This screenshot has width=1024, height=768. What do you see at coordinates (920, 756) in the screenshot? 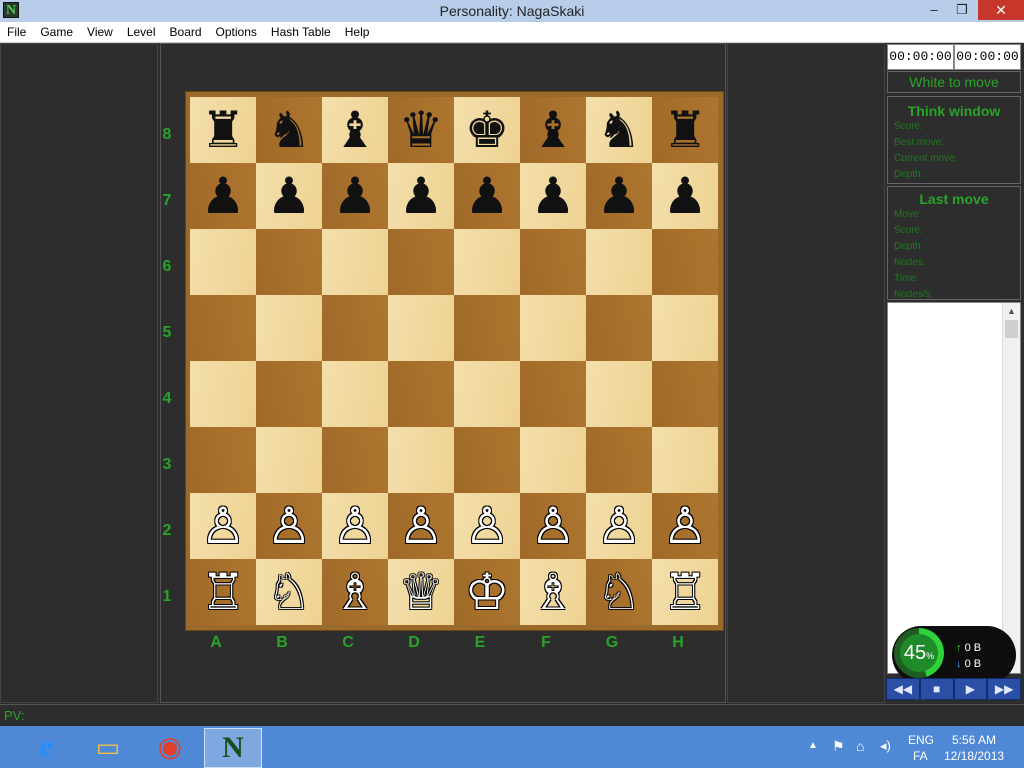
I see `language-indicator-fa: FA` at bounding box center [920, 756].